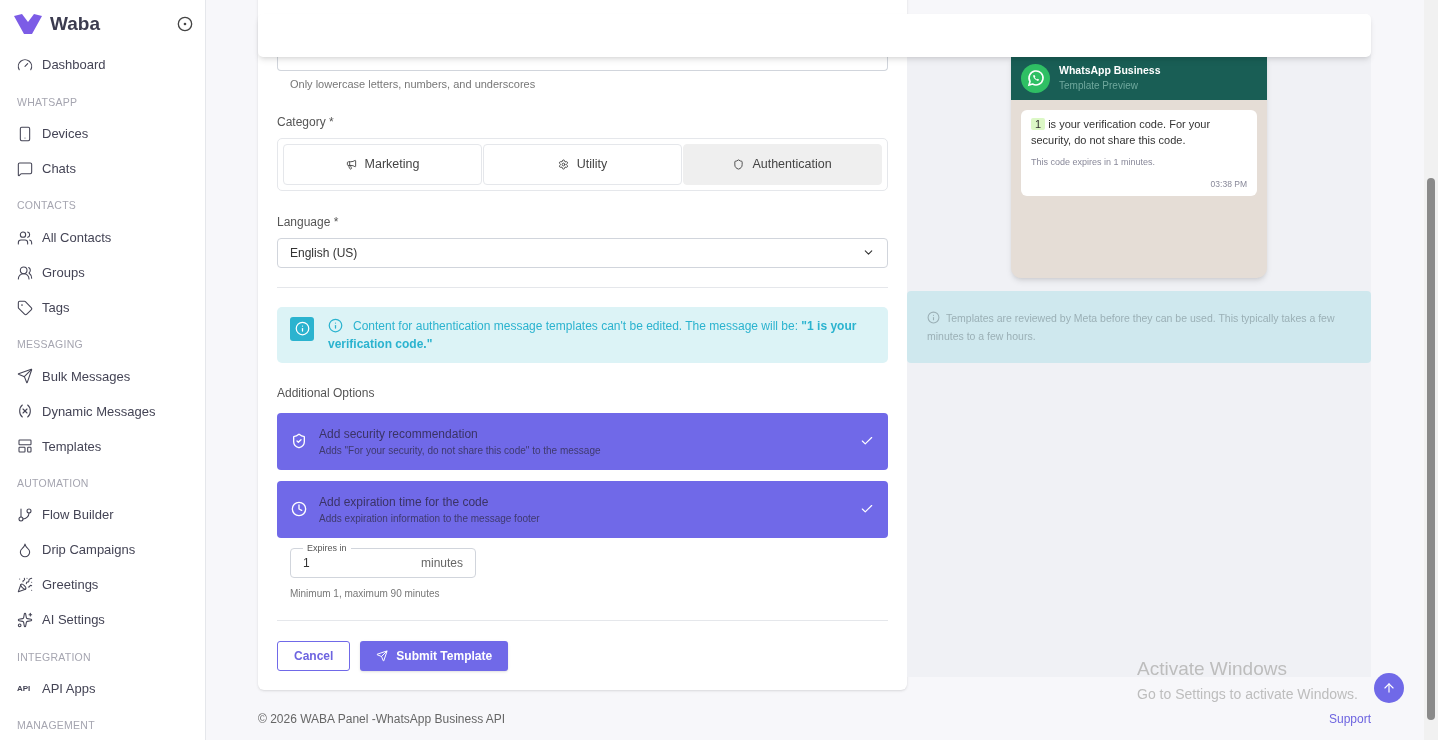 Image resolution: width=1438 pixels, height=740 pixels. I want to click on logo-icon, so click(28, 23).